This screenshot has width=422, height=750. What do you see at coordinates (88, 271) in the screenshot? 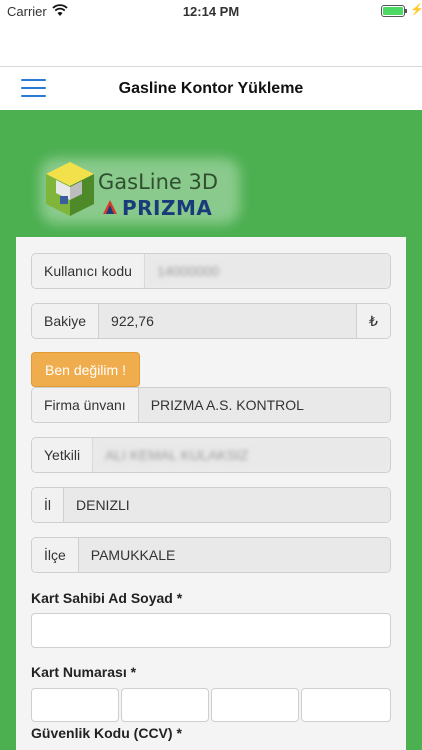
I see `user-code-label: Kullanıcı kodu` at bounding box center [88, 271].